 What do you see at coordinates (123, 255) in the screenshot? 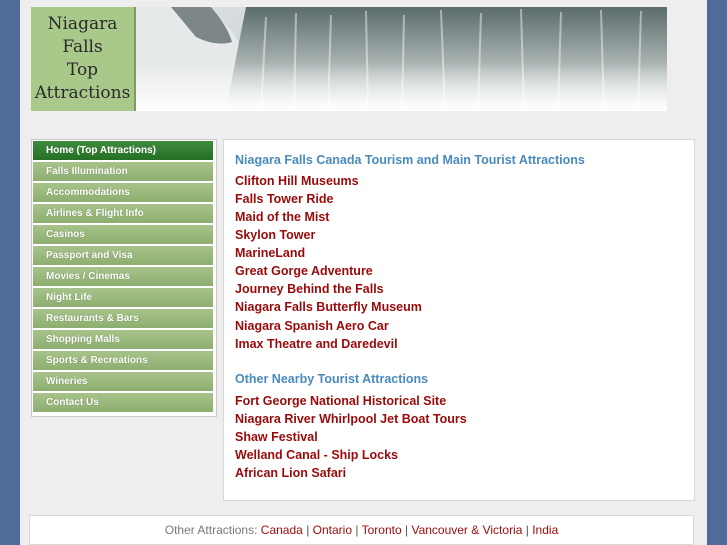
I see `nav-item-passport: Passport and Visa` at bounding box center [123, 255].